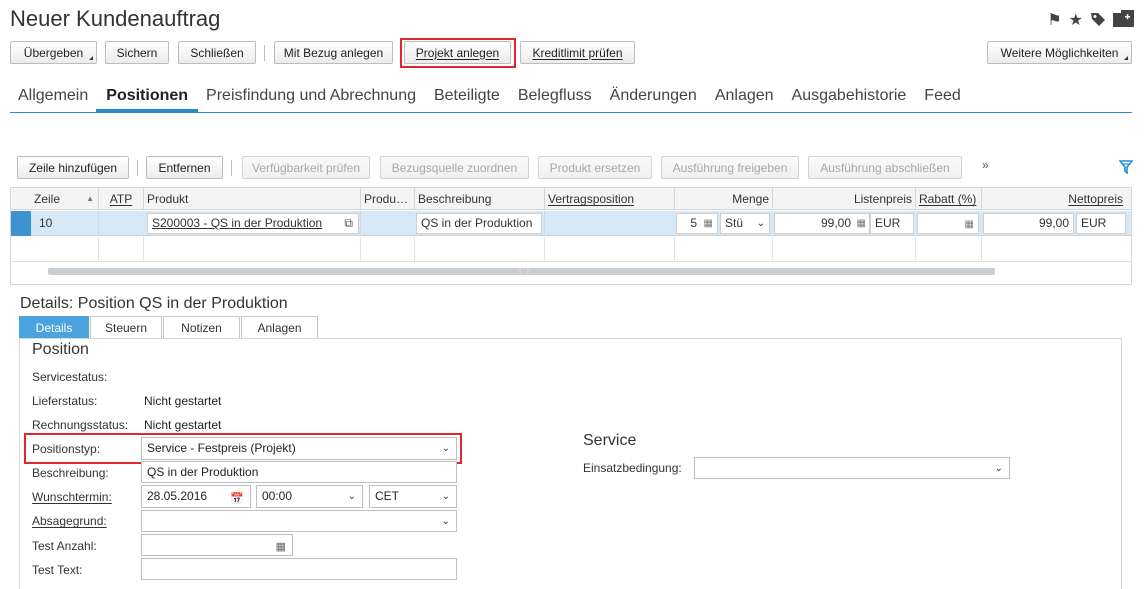  What do you see at coordinates (60, 349) in the screenshot?
I see `position-heading: Position` at bounding box center [60, 349].